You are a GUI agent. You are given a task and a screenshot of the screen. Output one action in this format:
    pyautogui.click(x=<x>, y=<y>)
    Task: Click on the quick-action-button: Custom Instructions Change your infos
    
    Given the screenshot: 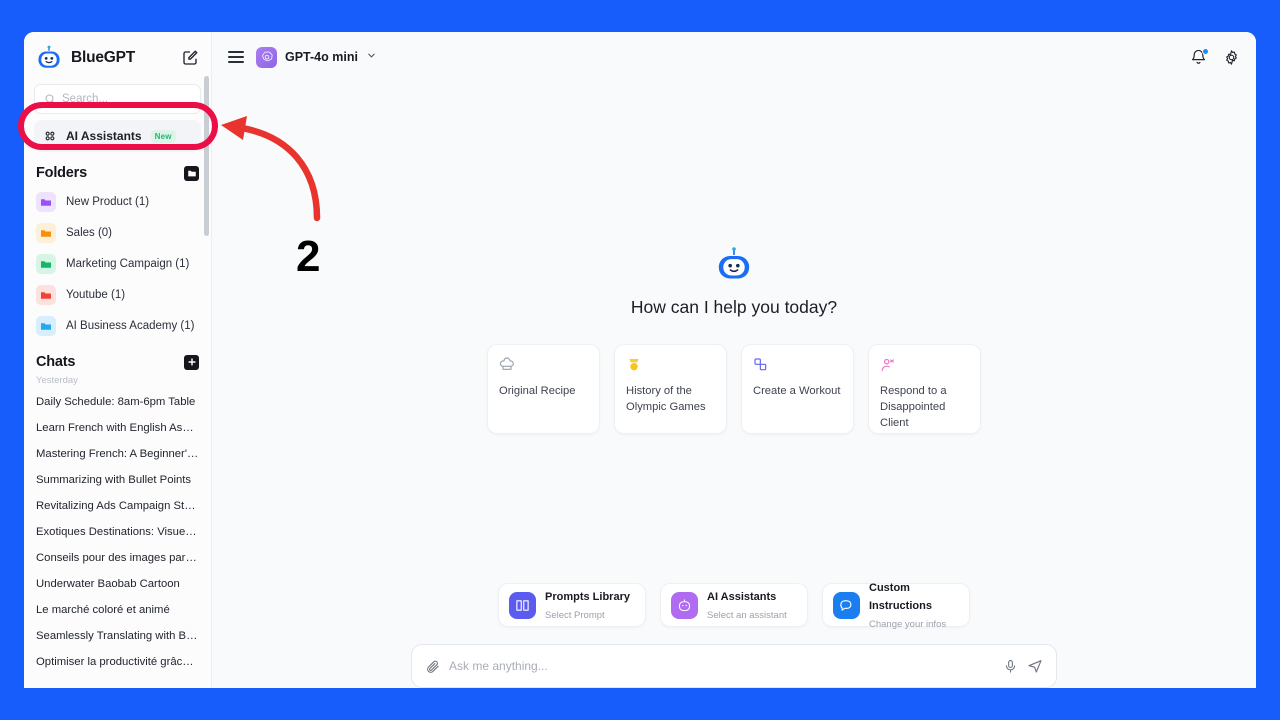 What is the action you would take?
    pyautogui.click(x=896, y=606)
    